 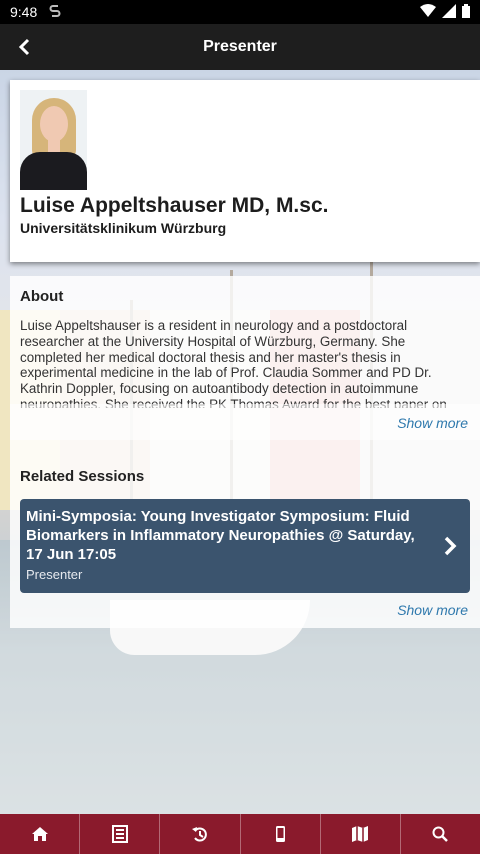 I want to click on search-icon, so click(x=440, y=834).